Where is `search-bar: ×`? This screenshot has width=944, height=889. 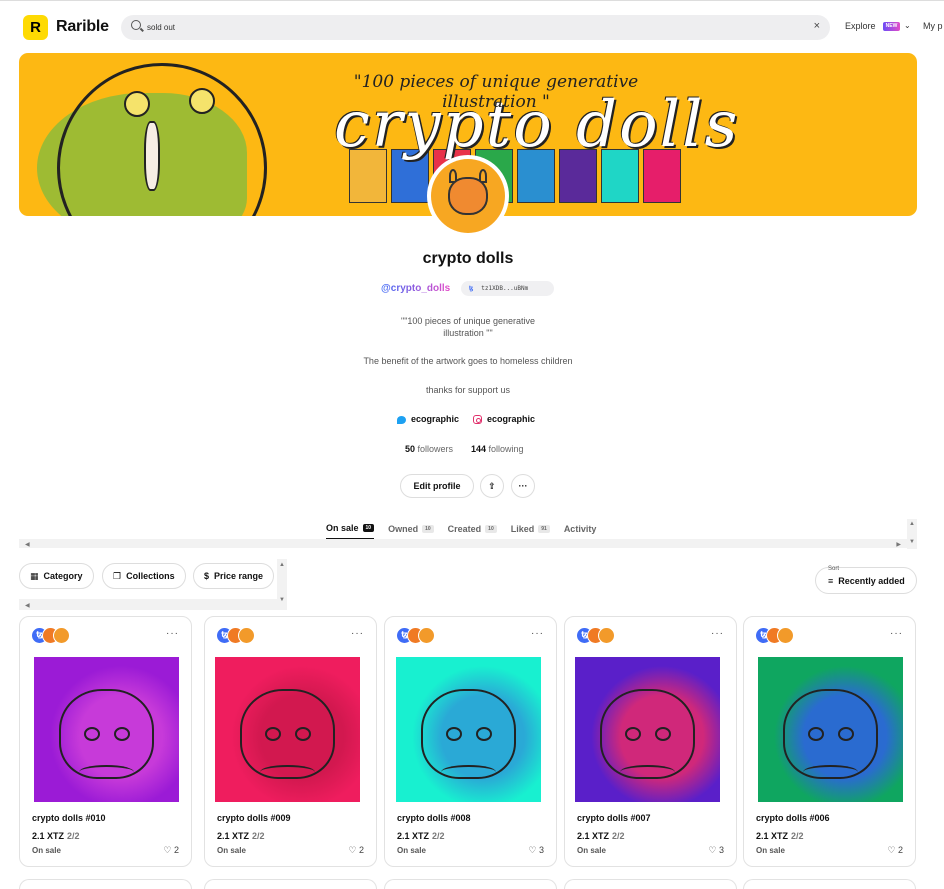 search-bar: × is located at coordinates (475, 27).